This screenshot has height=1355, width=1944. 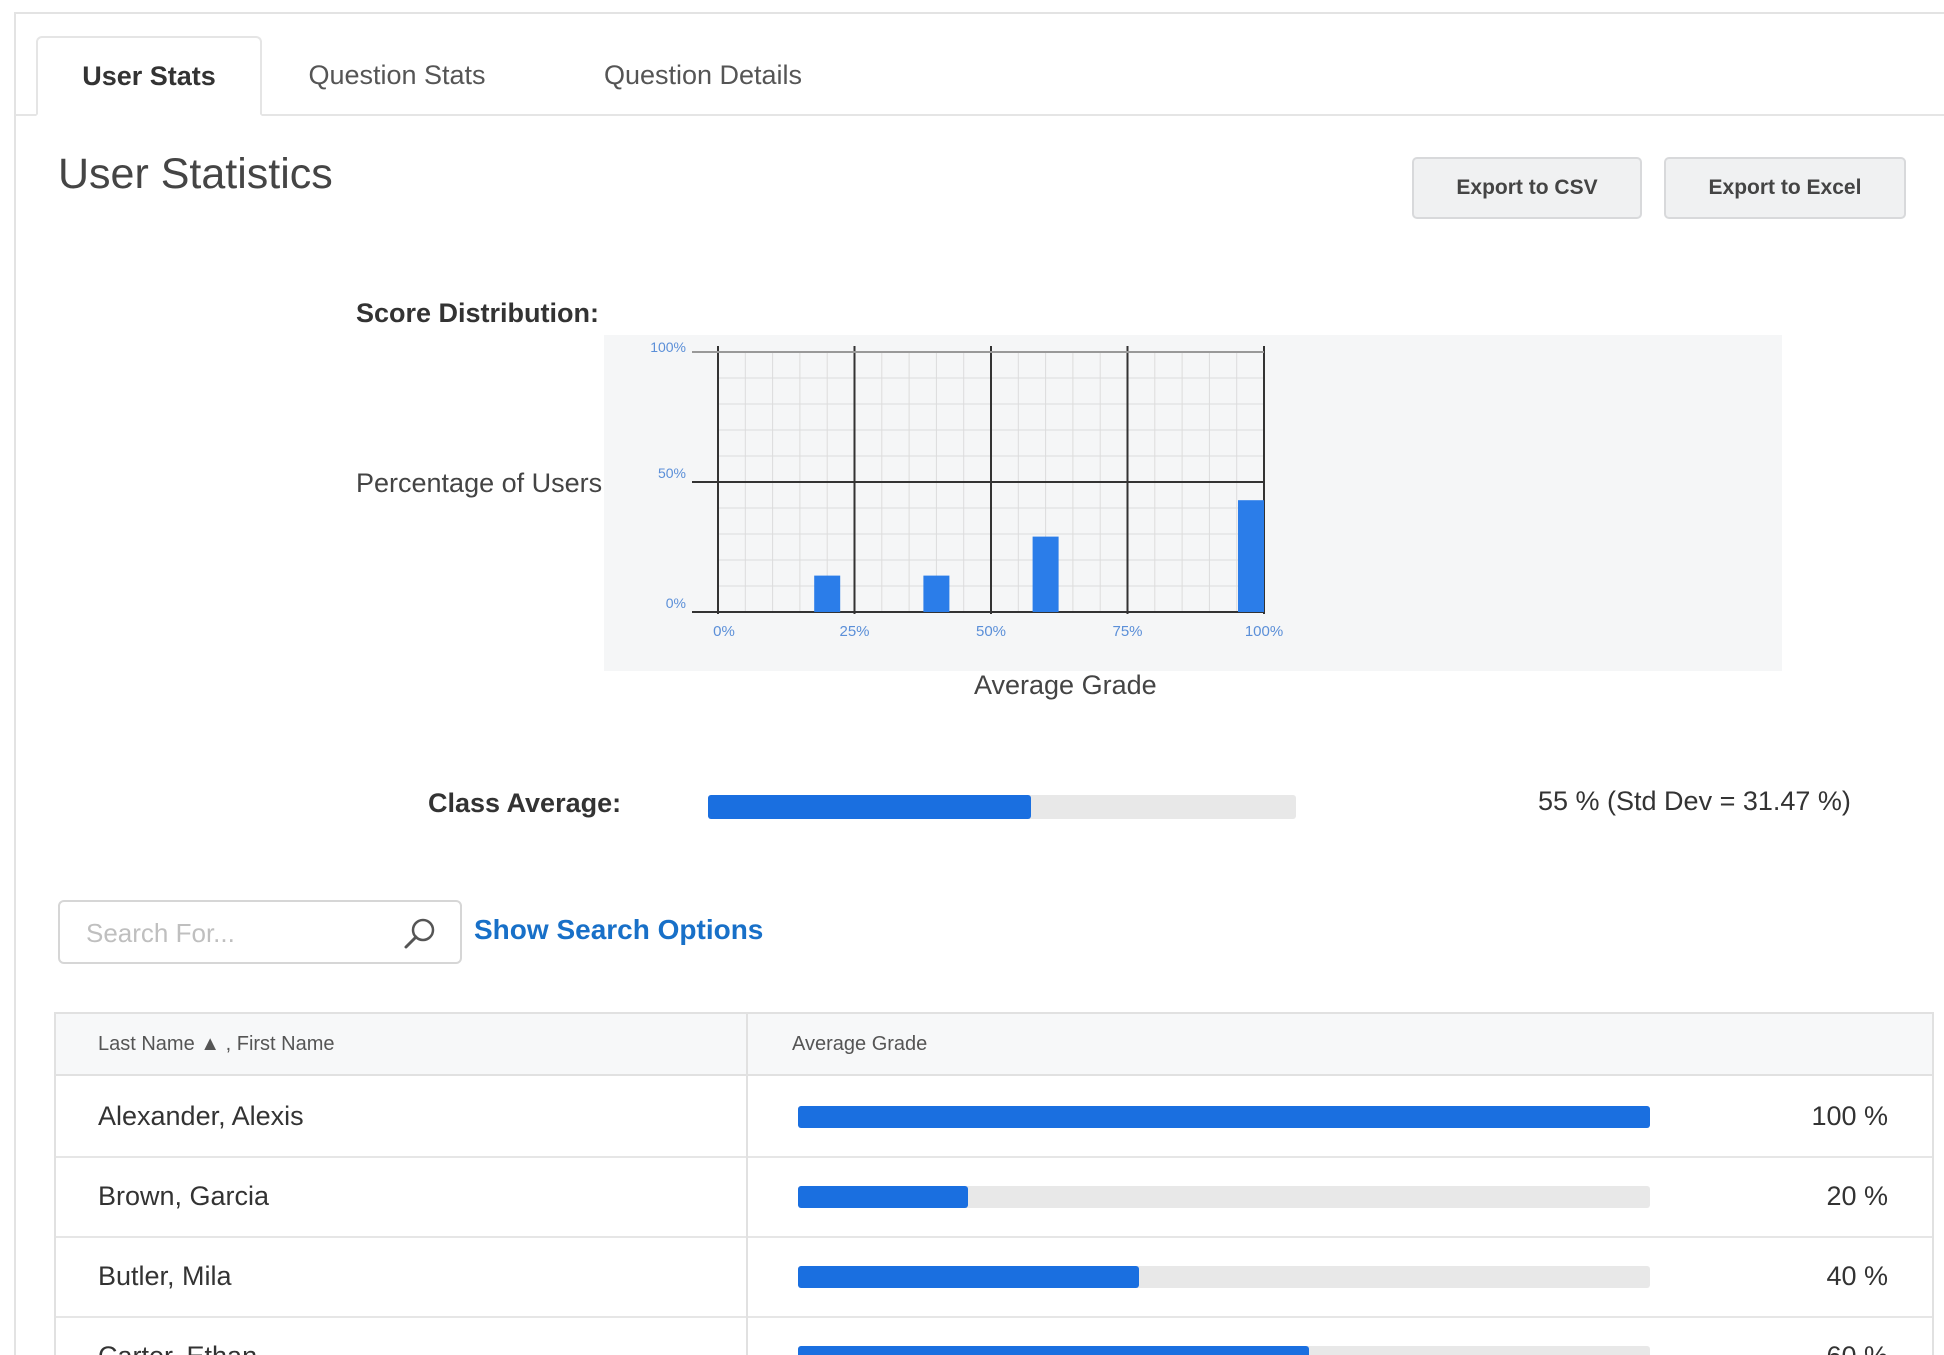 What do you see at coordinates (165, 1275) in the screenshot?
I see `row-name: Butler, Mila` at bounding box center [165, 1275].